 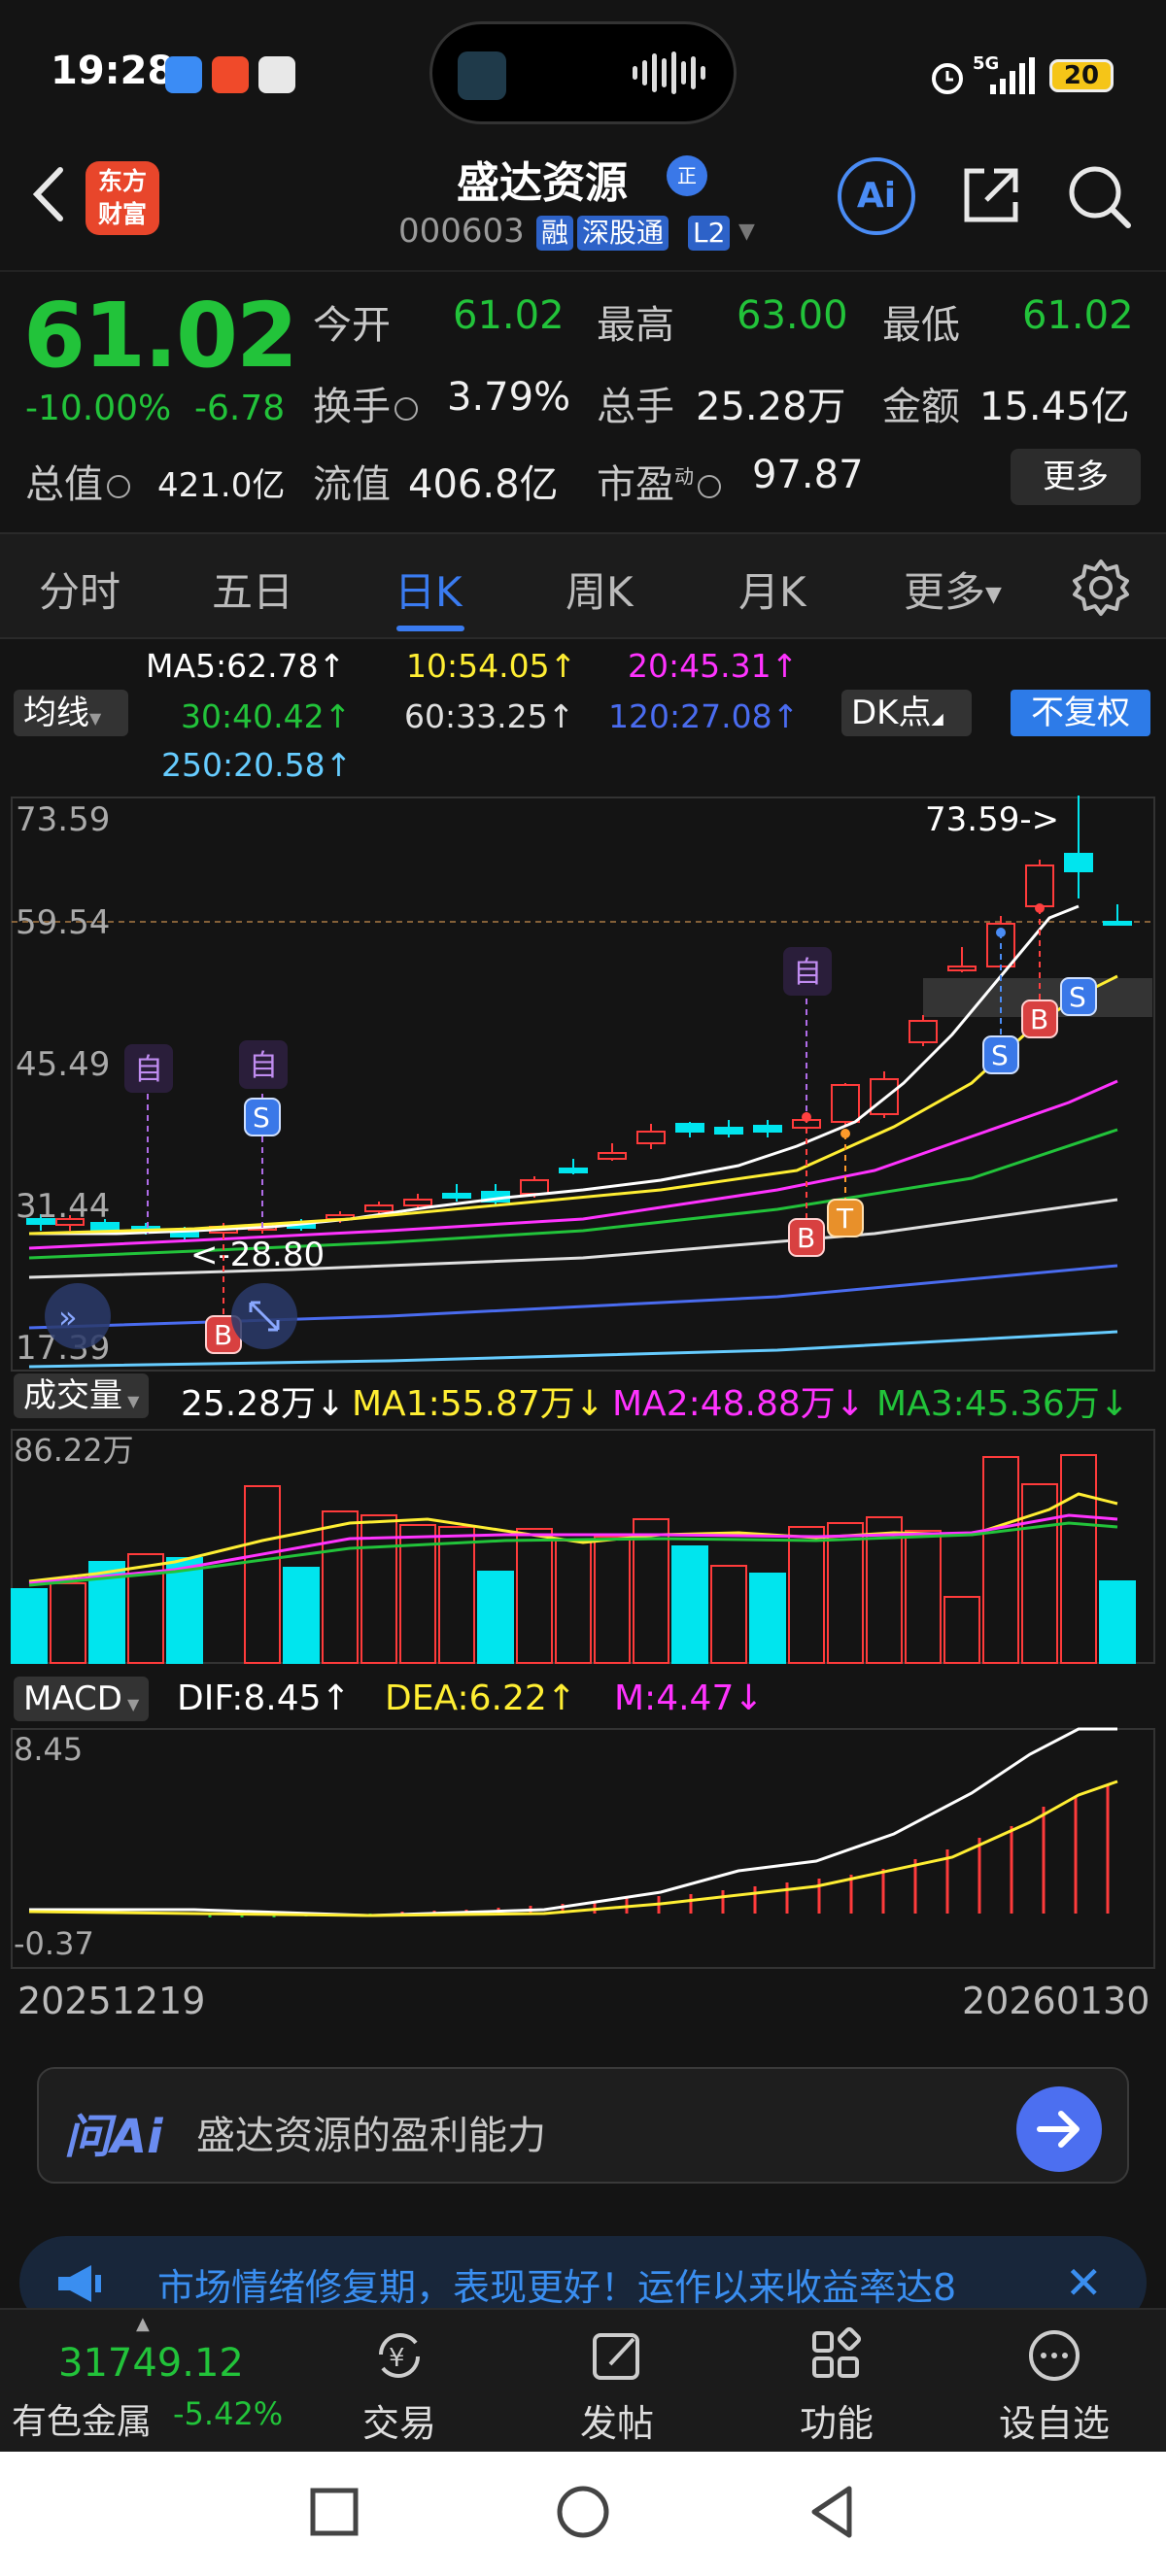 What do you see at coordinates (480, 1698) in the screenshot?
I see `macd-dea-value: DEA:6.22↑` at bounding box center [480, 1698].